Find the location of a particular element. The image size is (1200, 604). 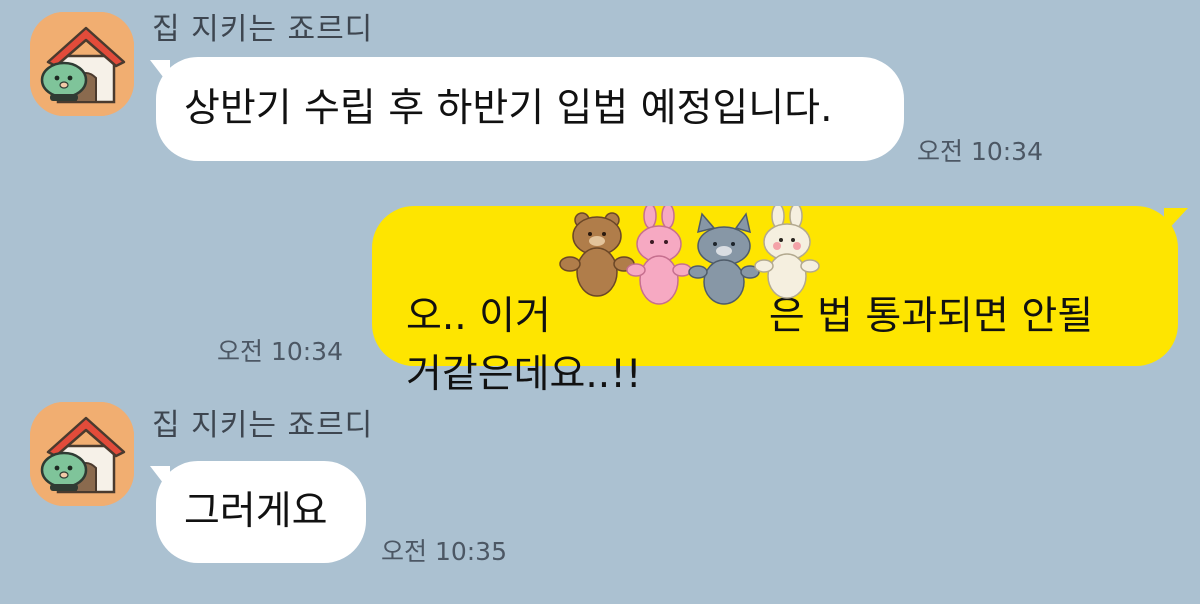

message-text: 상반기 수립 후 하반기 입법 예정입니다. is located at coordinates (508, 108).